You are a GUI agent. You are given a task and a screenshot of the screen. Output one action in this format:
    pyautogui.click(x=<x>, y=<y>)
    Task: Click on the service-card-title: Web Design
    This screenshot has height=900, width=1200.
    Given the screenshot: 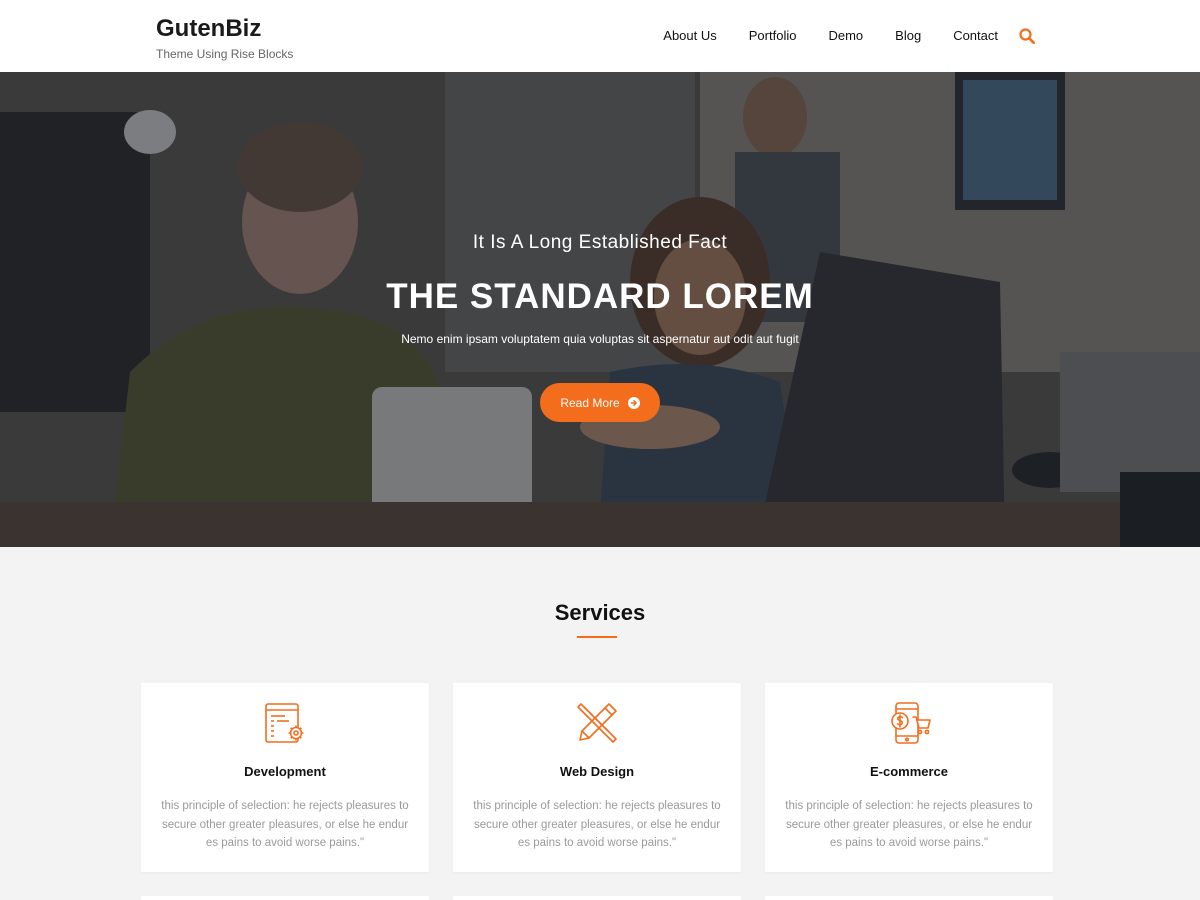 What is the action you would take?
    pyautogui.click(x=597, y=771)
    